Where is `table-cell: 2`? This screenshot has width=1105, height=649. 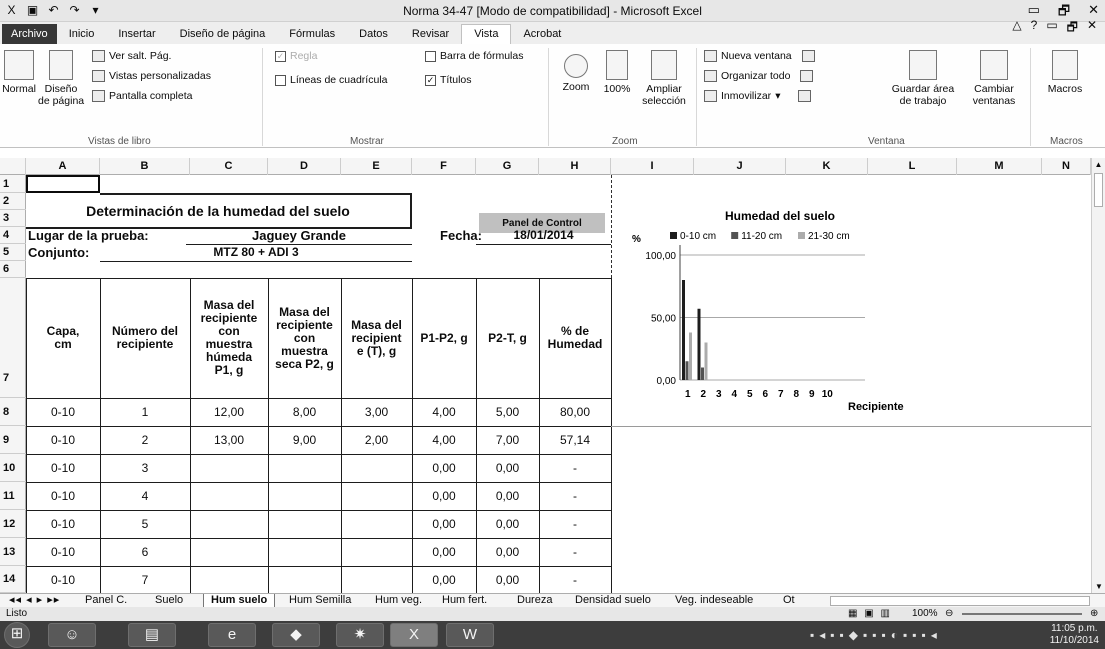
table-cell: 2 is located at coordinates (145, 440).